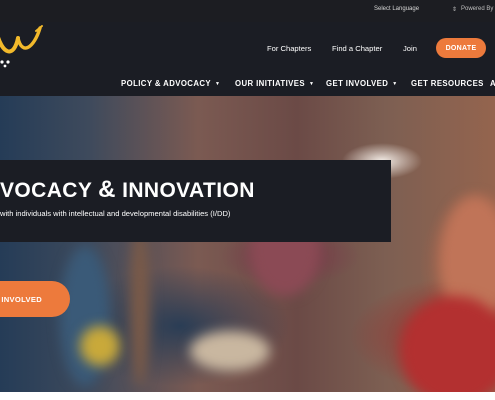  Describe the element at coordinates (24, 47) in the screenshot. I see `brand-logo-icon` at that location.